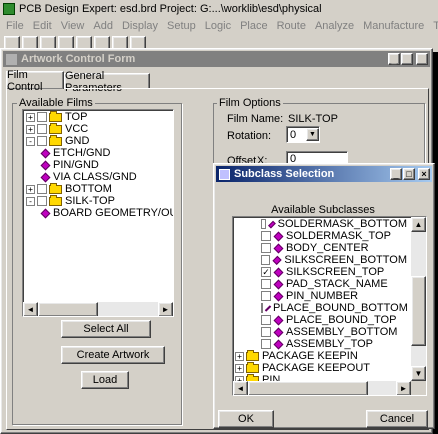  Describe the element at coordinates (73, 26) in the screenshot. I see `menu-item-view: View` at that location.